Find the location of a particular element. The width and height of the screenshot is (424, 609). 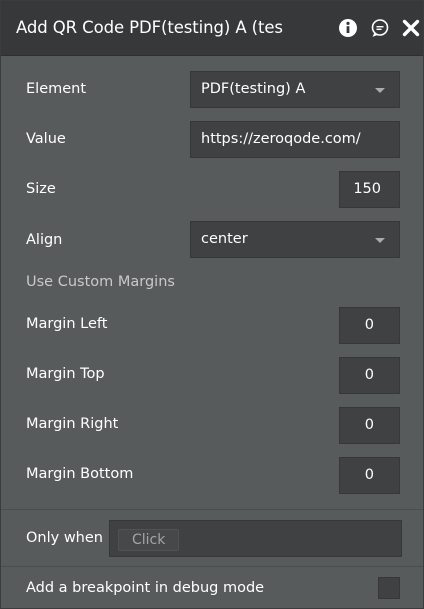

margin-right-label: Margin Right is located at coordinates (72, 424).